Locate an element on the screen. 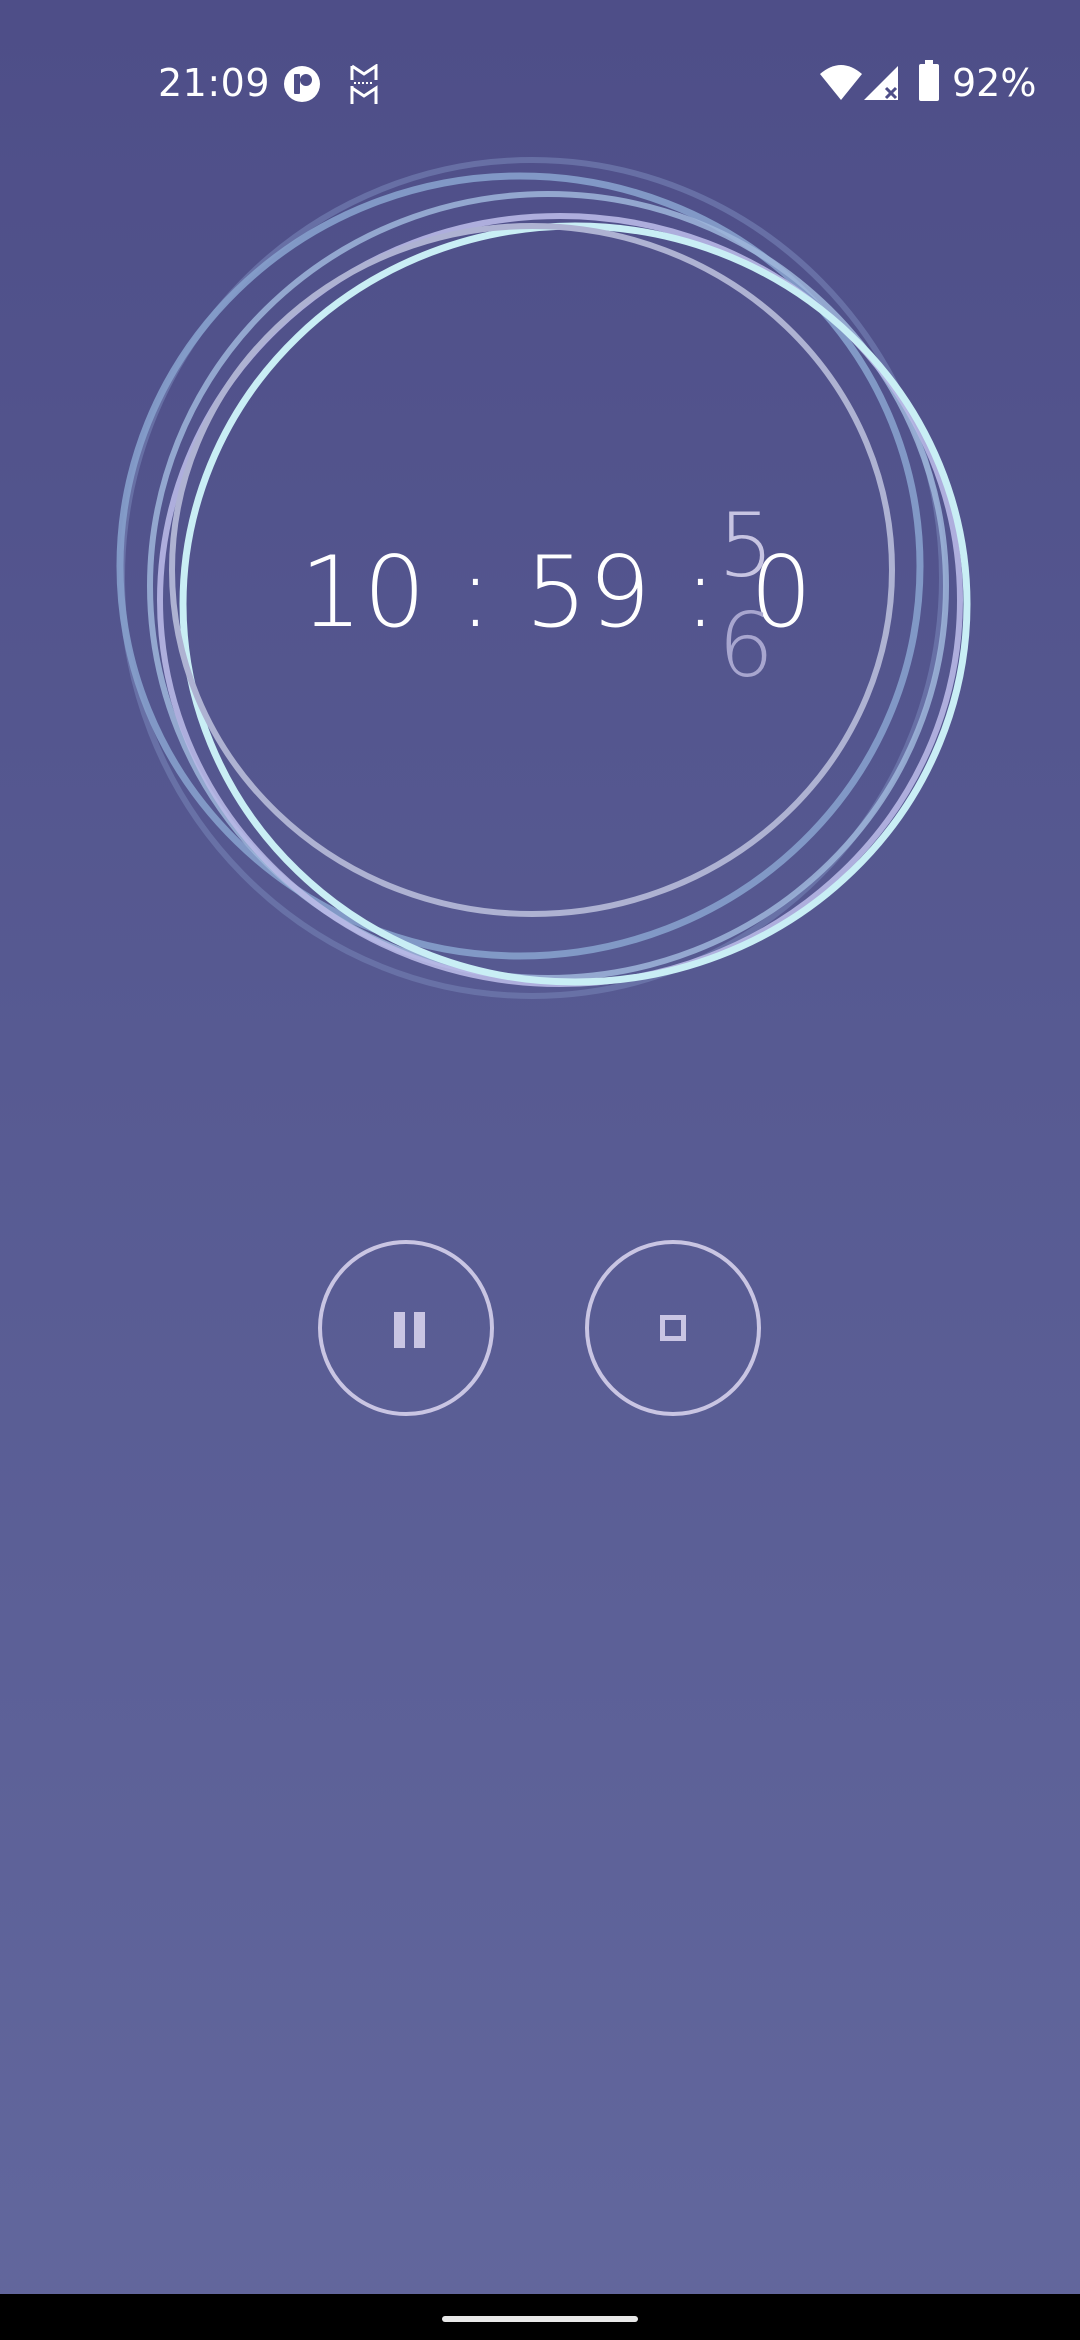 The image size is (1080, 2340). stop-button is located at coordinates (673, 1328).